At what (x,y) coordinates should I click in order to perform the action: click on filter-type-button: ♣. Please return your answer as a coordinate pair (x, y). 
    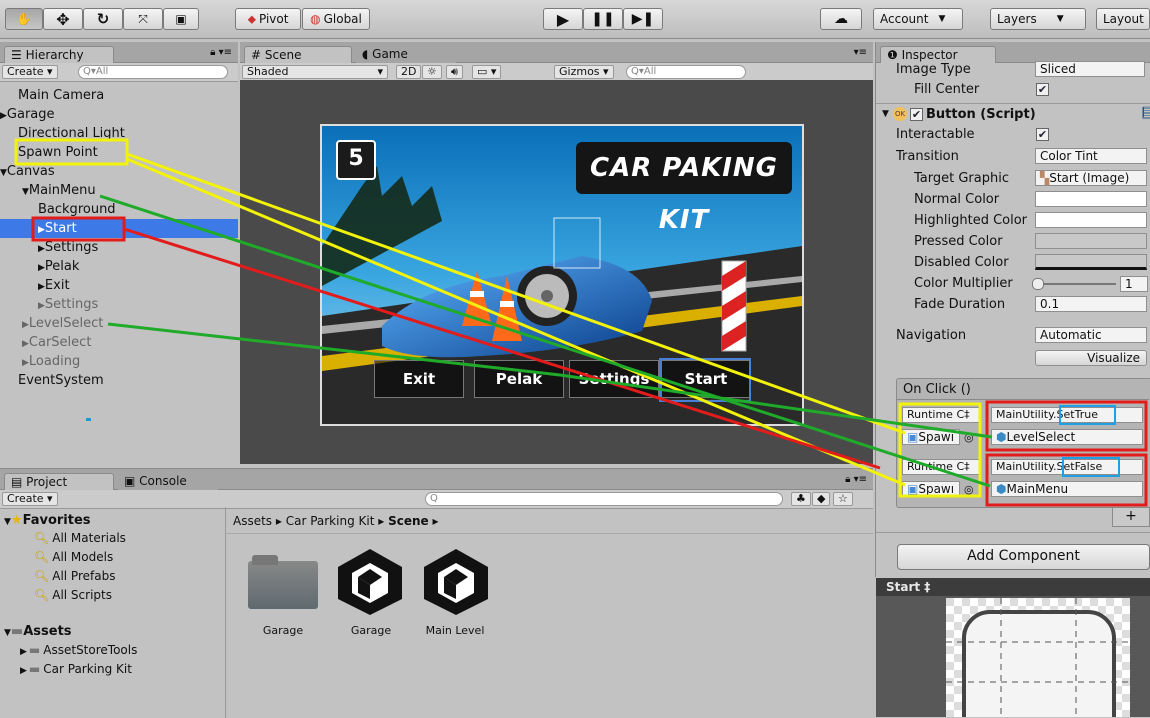
    Looking at the image, I should click on (801, 499).